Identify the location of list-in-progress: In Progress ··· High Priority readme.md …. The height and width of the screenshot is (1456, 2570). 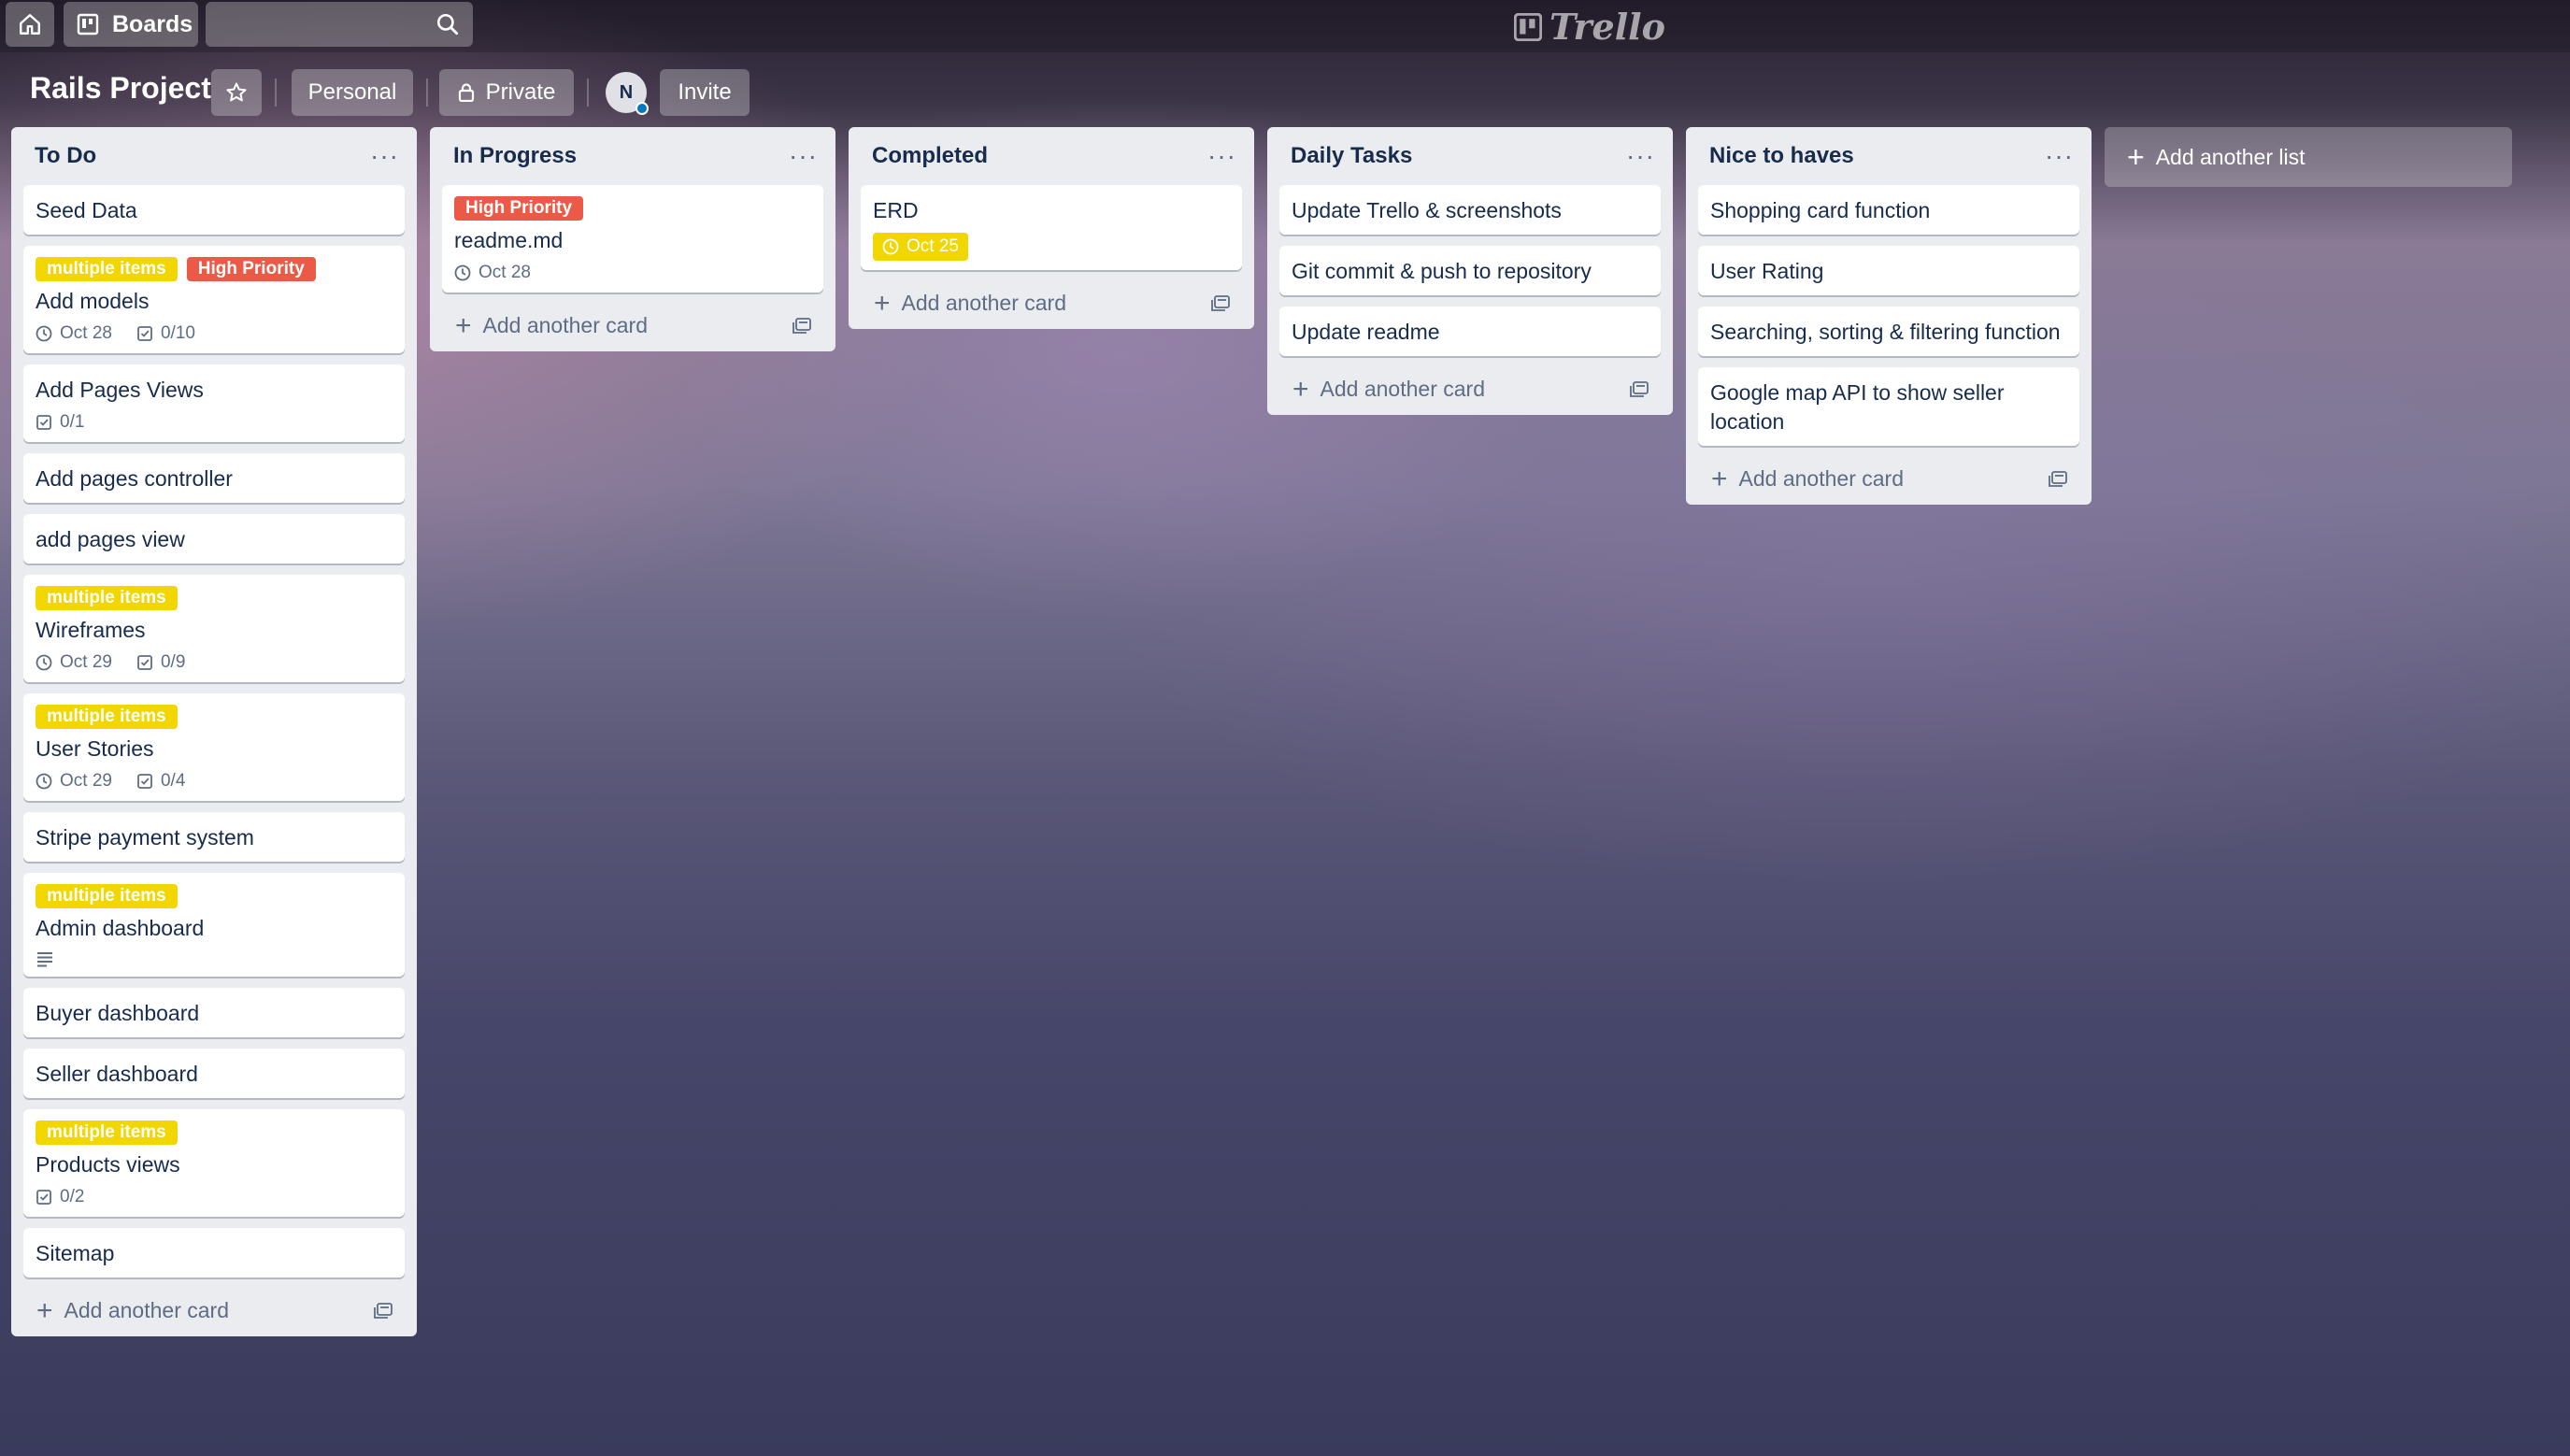
(632, 239).